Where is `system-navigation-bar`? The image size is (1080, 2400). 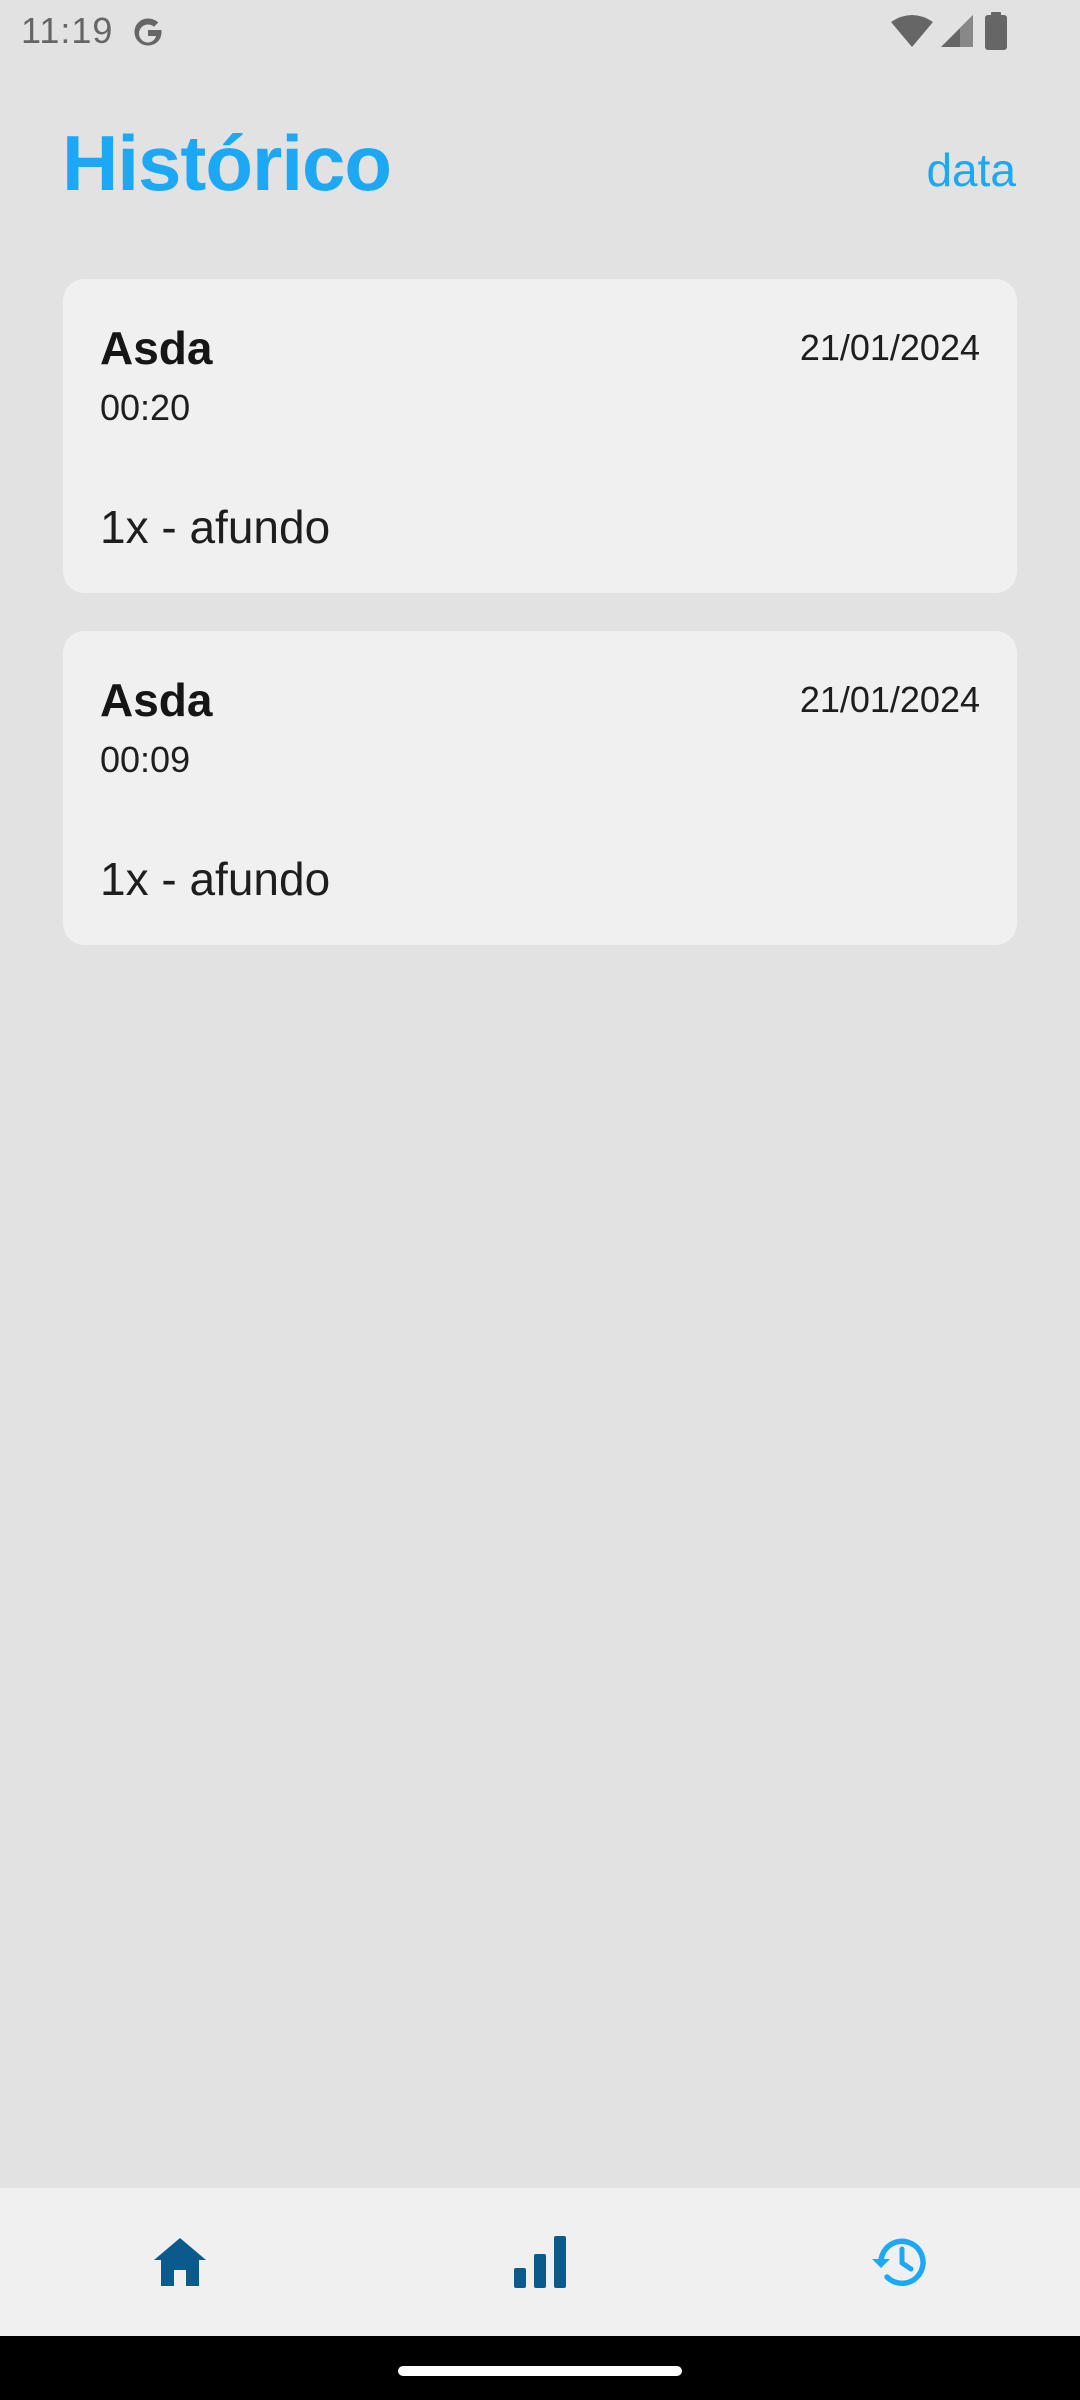
system-navigation-bar is located at coordinates (540, 2368).